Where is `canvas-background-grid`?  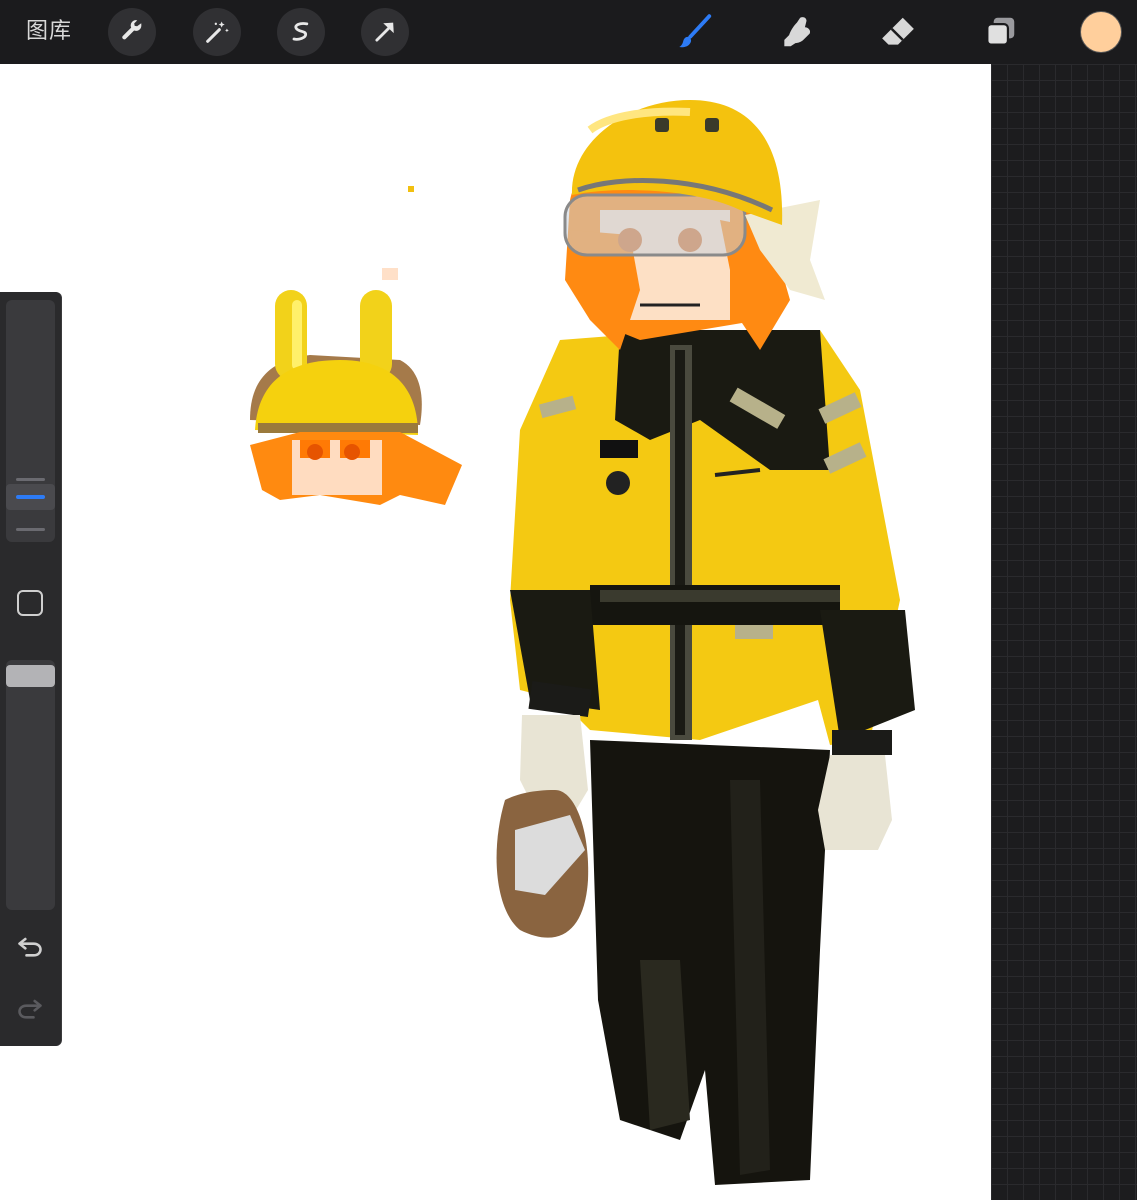 canvas-background-grid is located at coordinates (1064, 632).